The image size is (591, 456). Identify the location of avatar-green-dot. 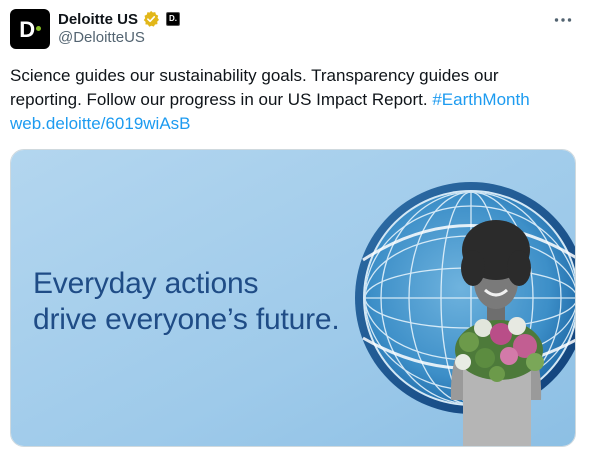
(38, 28).